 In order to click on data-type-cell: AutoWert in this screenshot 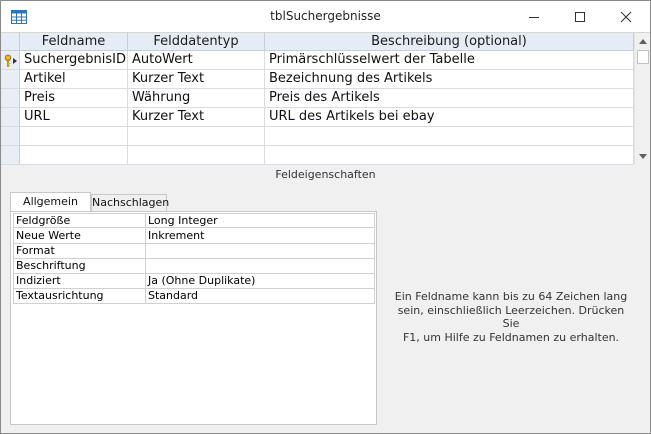, I will do `click(196, 60)`.